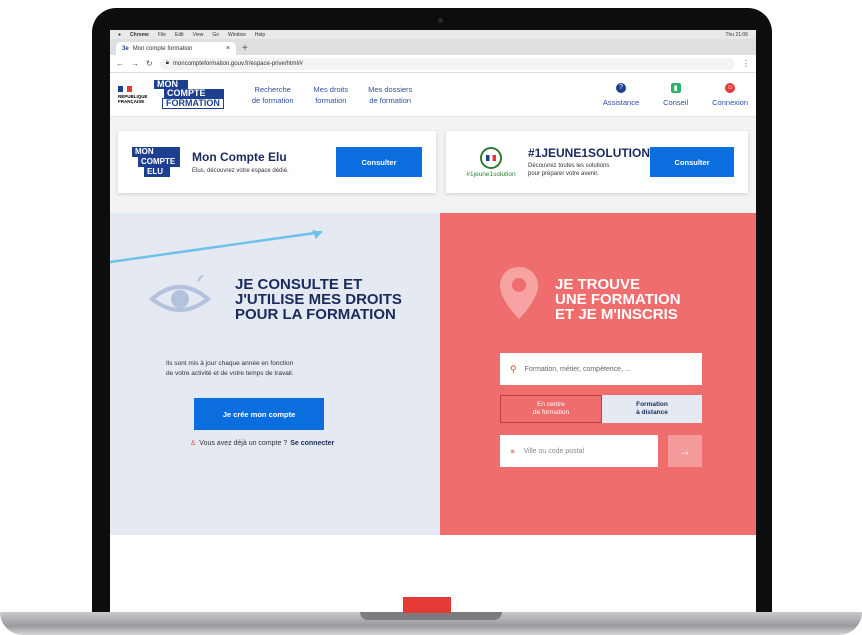 The height and width of the screenshot is (635, 862). I want to click on help-icon: ?, so click(620, 87).